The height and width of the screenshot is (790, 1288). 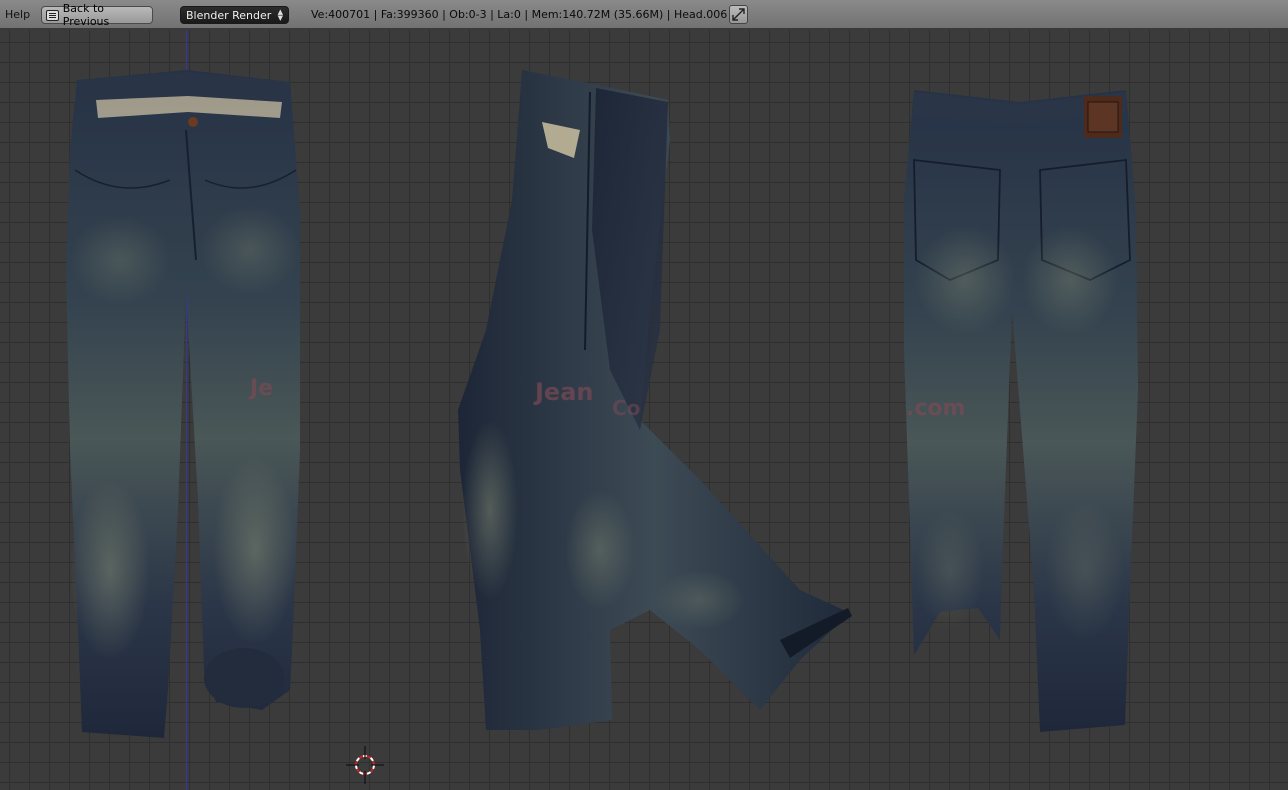 I want to click on svg-text: Je, so click(x=260, y=388).